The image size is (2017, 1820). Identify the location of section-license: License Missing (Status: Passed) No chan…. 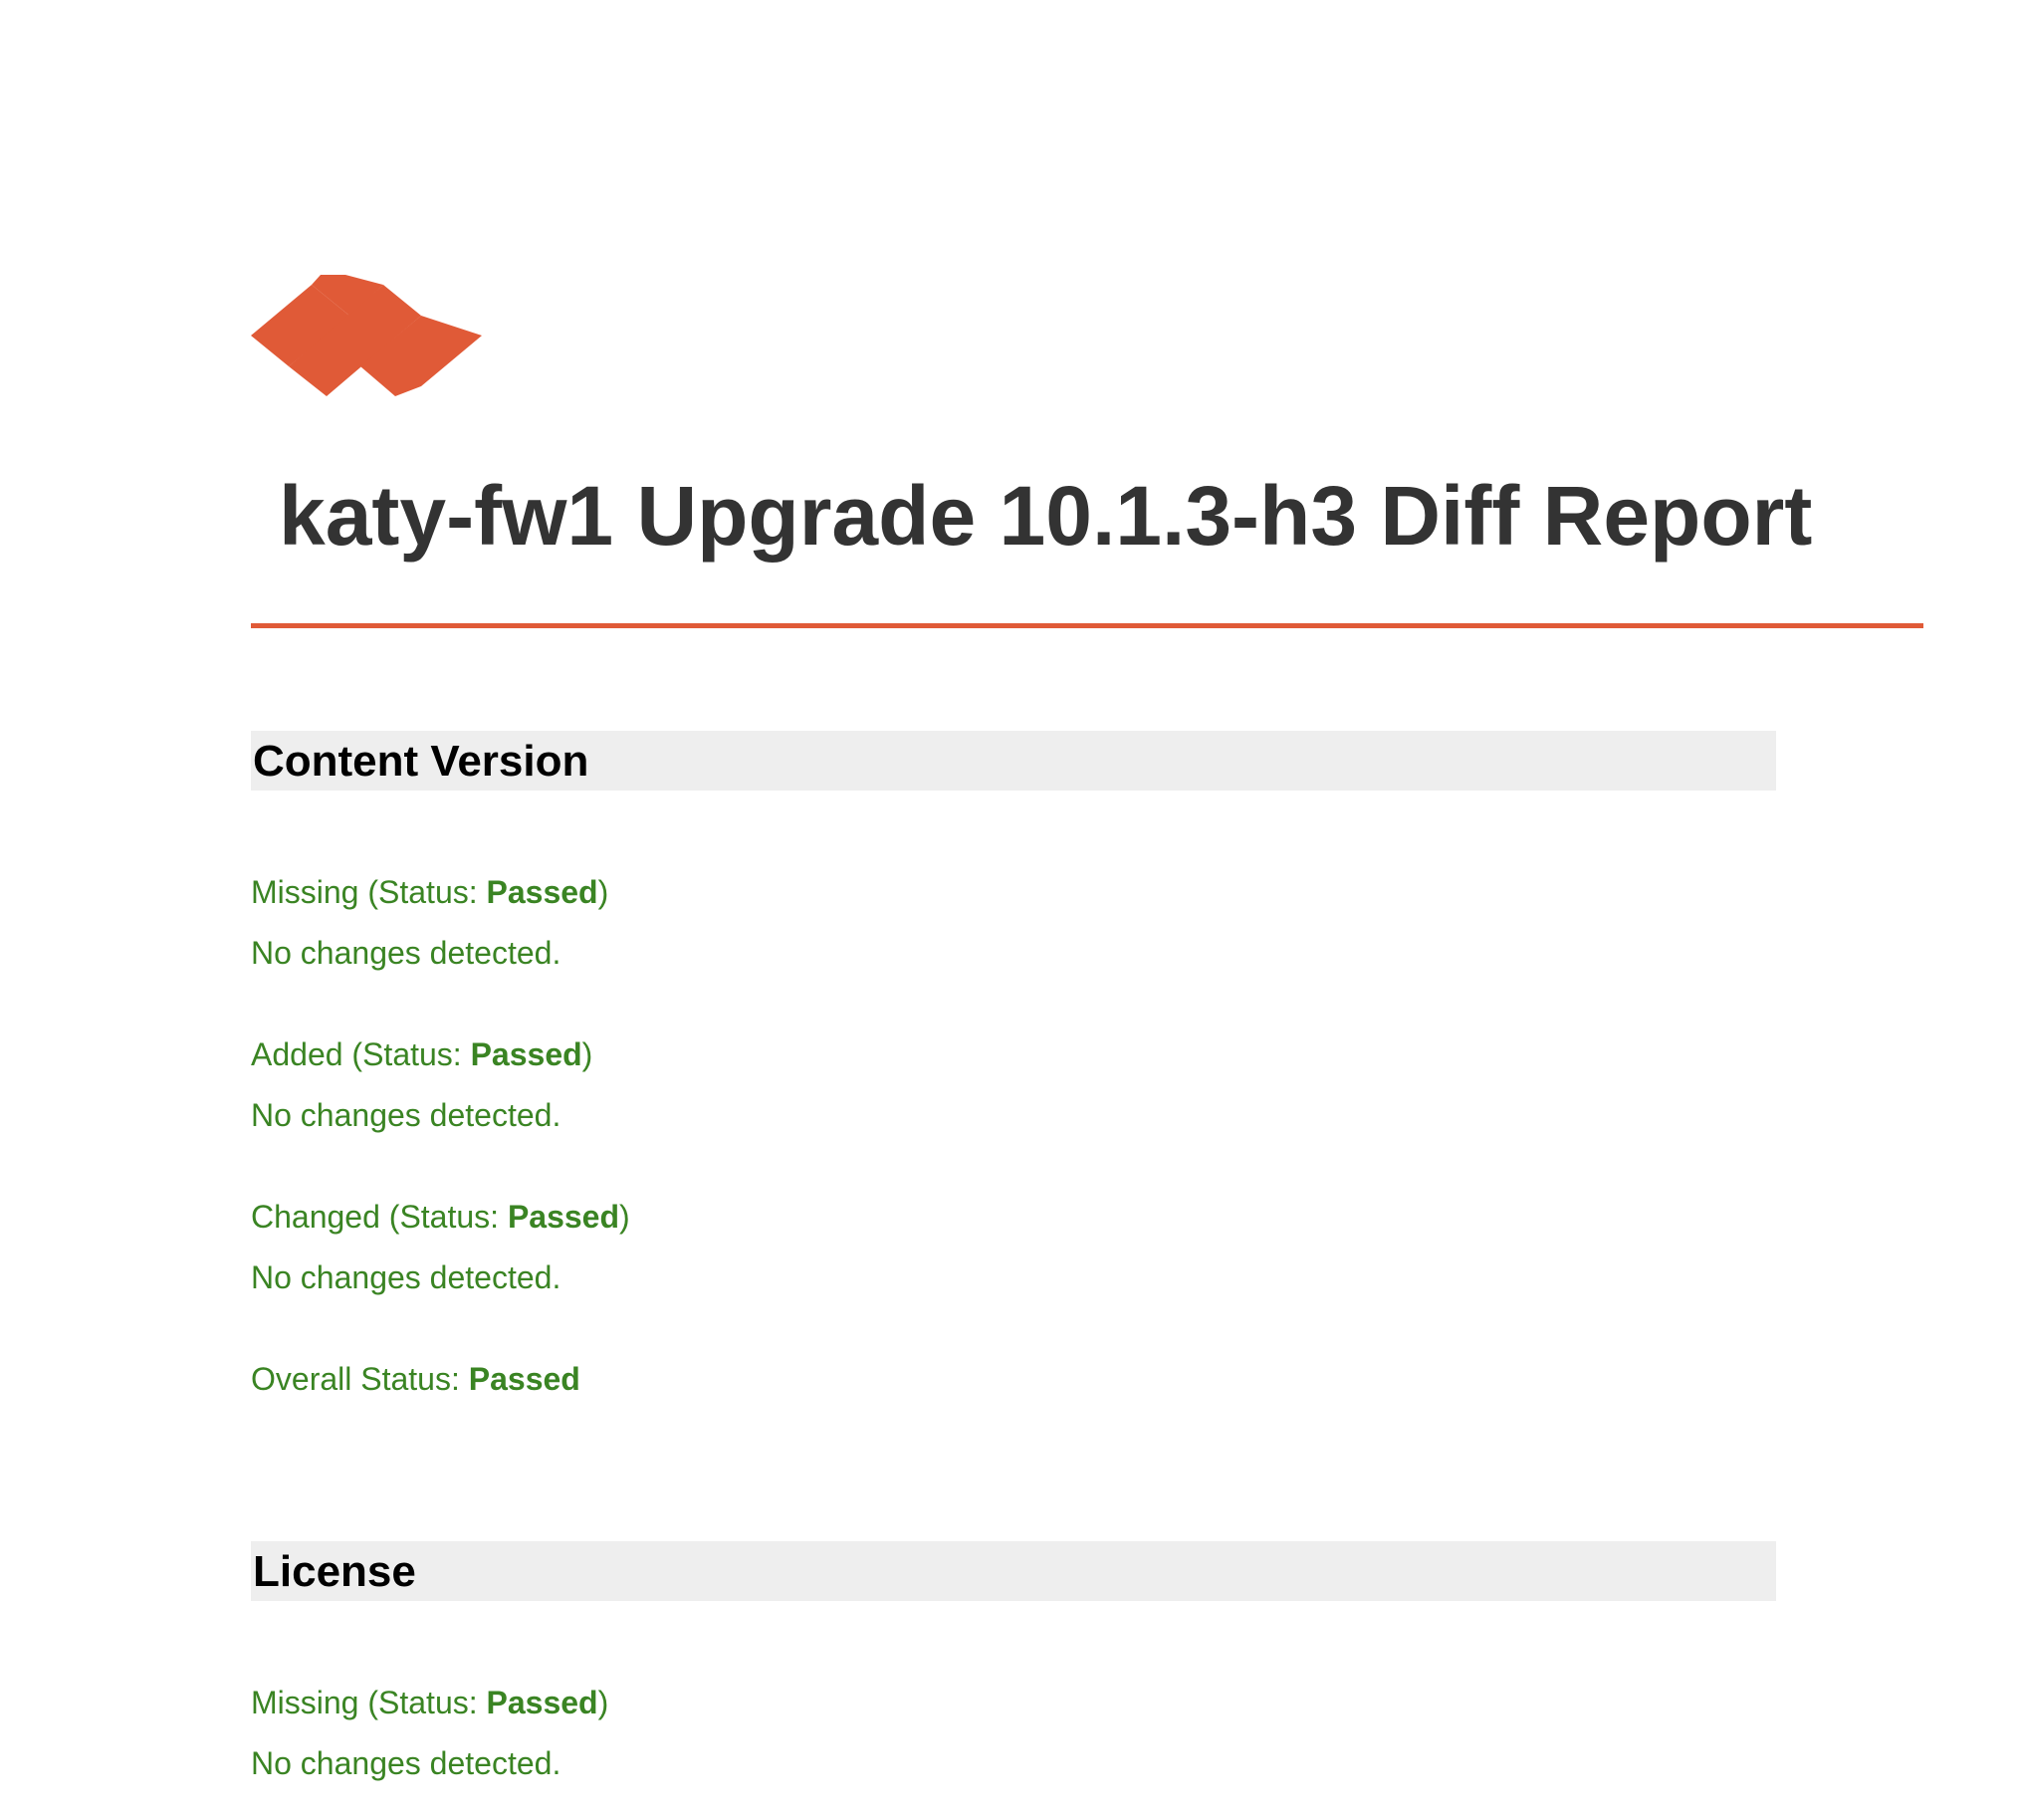
(1013, 1670).